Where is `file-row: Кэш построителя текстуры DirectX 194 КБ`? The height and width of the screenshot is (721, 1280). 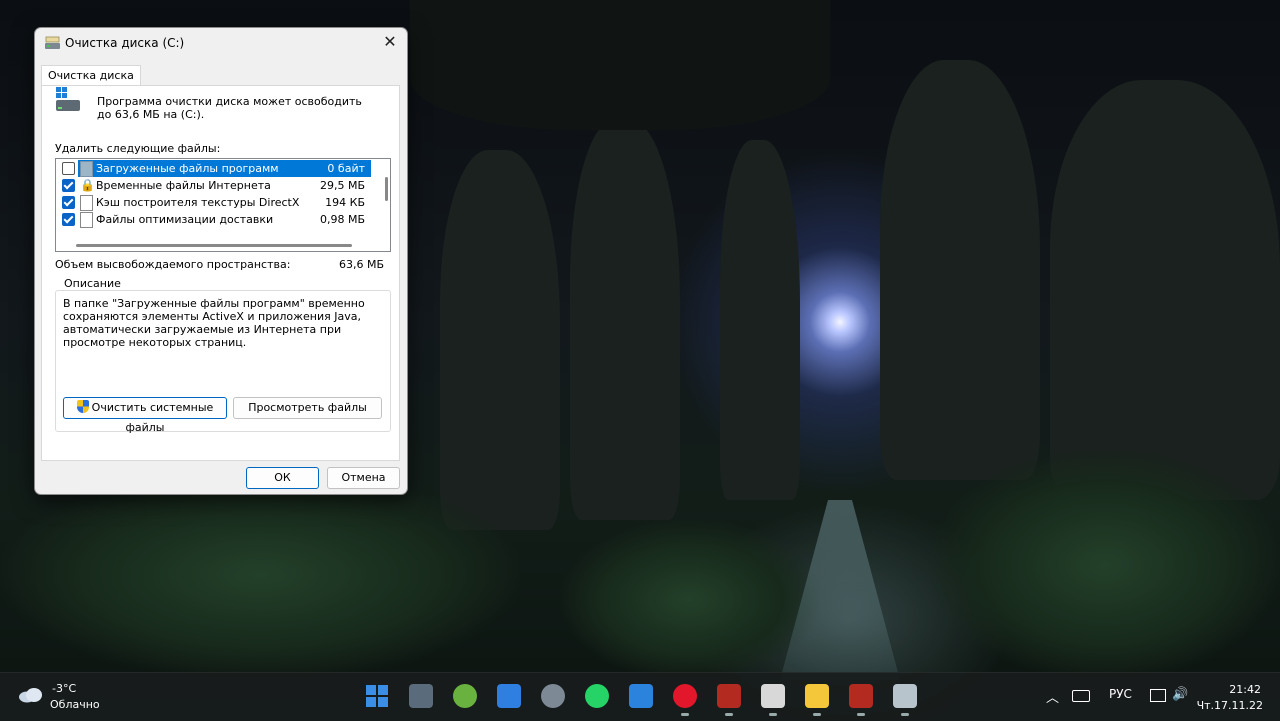 file-row: Кэш построителя текстуры DirectX 194 КБ is located at coordinates (213, 202).